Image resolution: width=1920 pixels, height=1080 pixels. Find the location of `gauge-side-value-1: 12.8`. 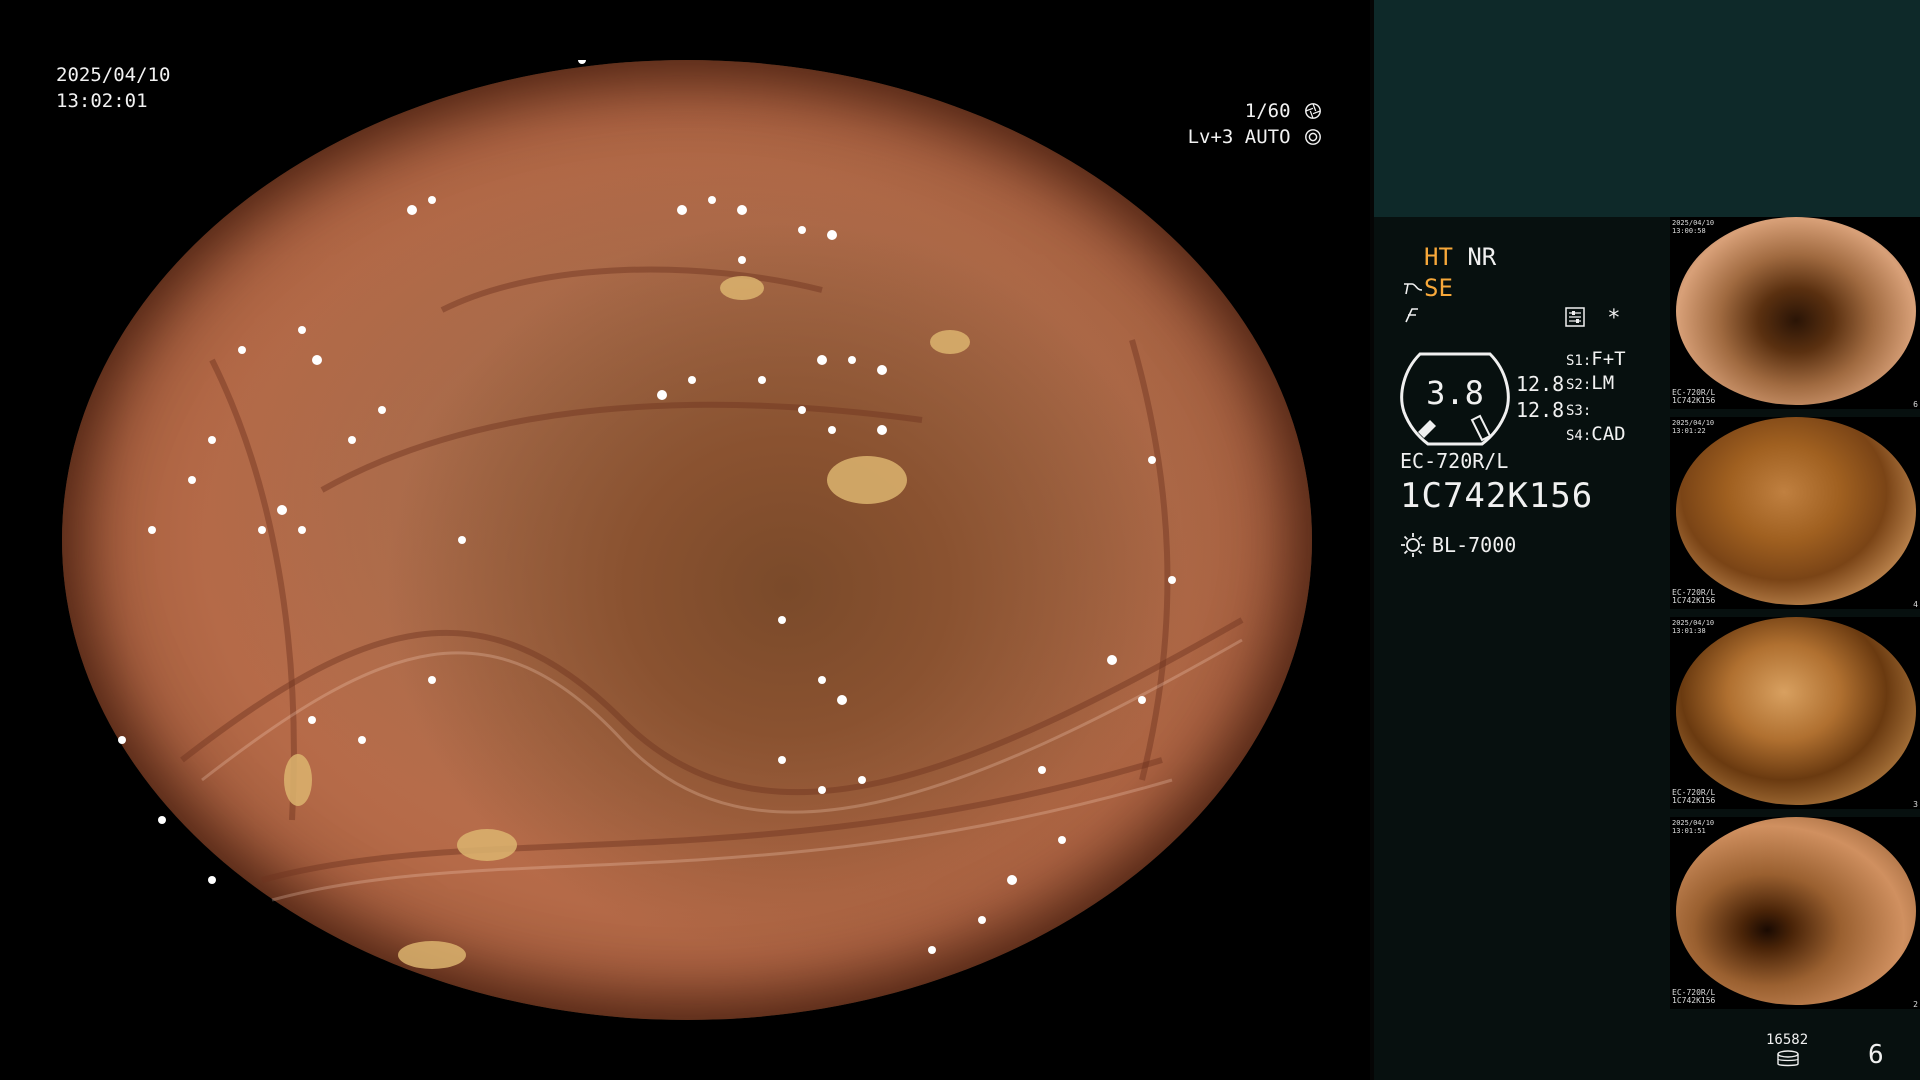

gauge-side-value-1: 12.8 is located at coordinates (1540, 384).